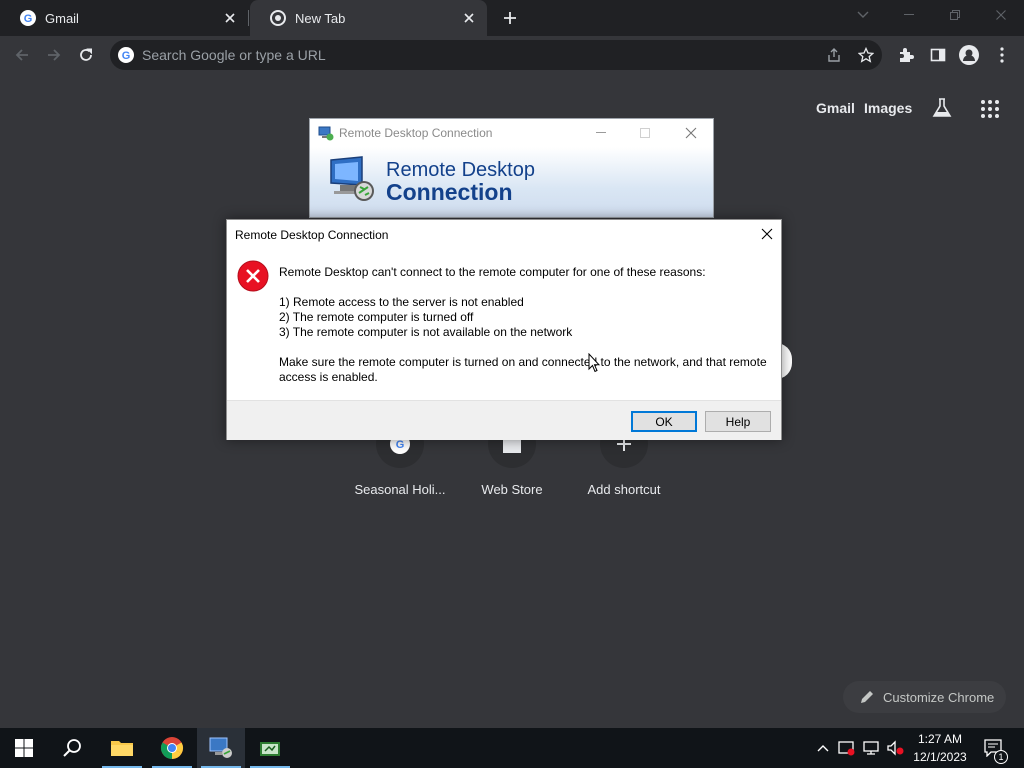 The height and width of the screenshot is (768, 1024). Describe the element at coordinates (624, 489) in the screenshot. I see `shortcut-label: Add shortcut` at that location.